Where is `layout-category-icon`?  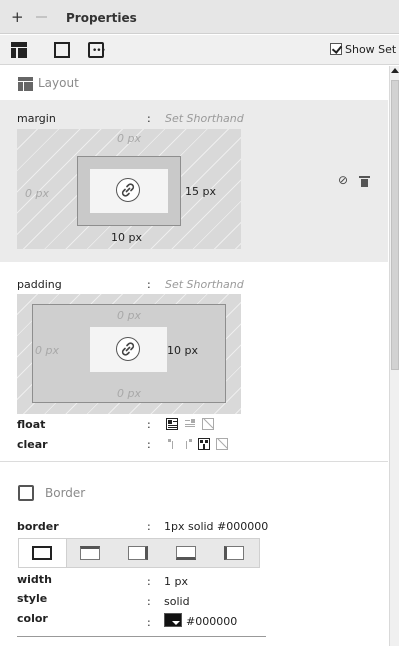 layout-category-icon is located at coordinates (19, 50).